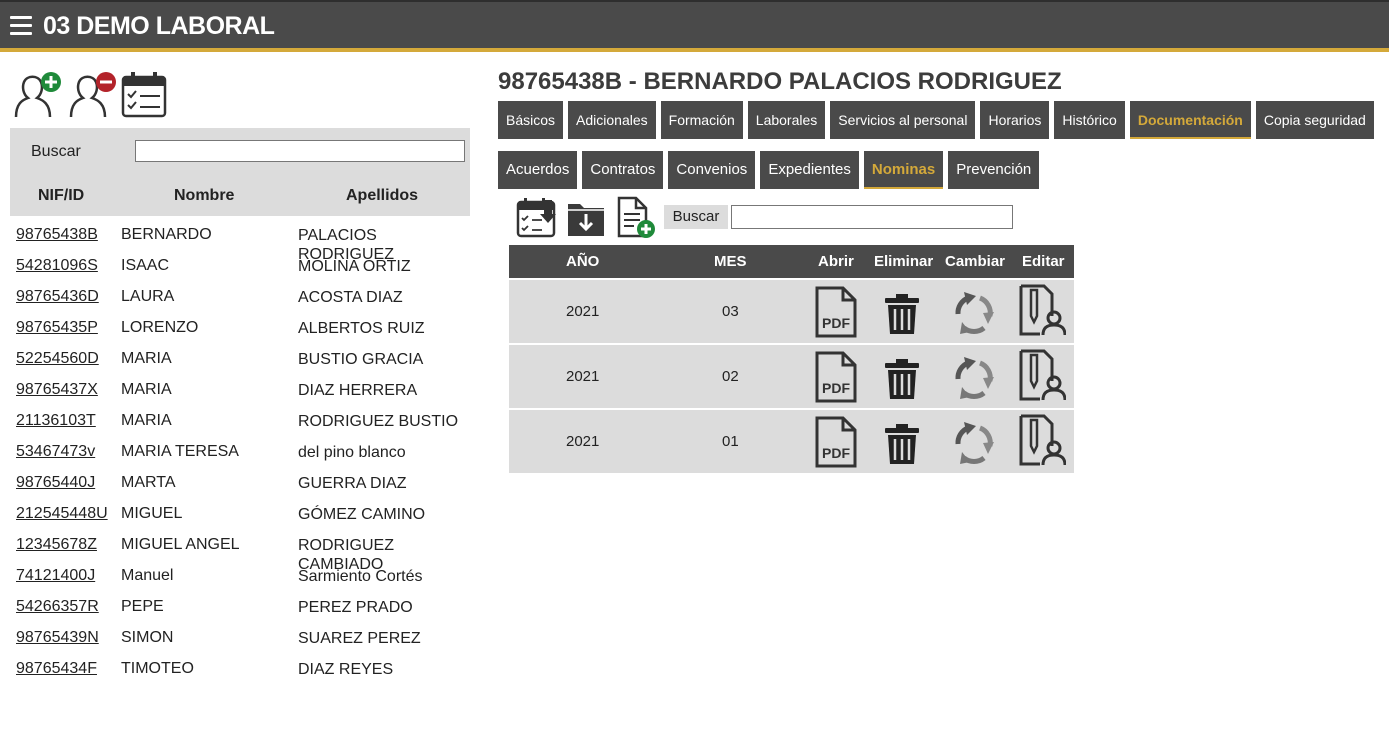 Image resolution: width=1389 pixels, height=729 pixels. What do you see at coordinates (872, 217) in the screenshot?
I see `nominas-search-input` at bounding box center [872, 217].